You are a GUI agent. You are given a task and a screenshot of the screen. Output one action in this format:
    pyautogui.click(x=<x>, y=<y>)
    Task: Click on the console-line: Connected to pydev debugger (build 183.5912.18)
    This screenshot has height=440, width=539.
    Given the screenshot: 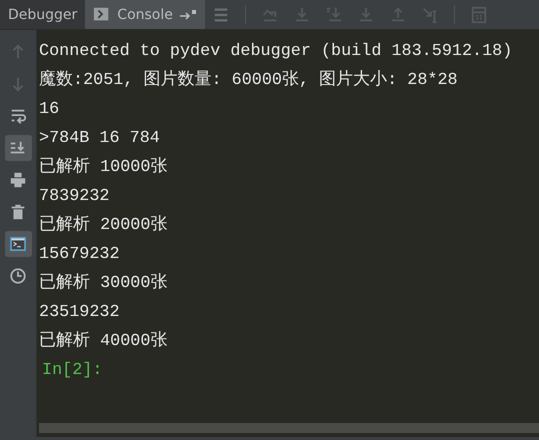 What is the action you would take?
    pyautogui.click(x=276, y=52)
    